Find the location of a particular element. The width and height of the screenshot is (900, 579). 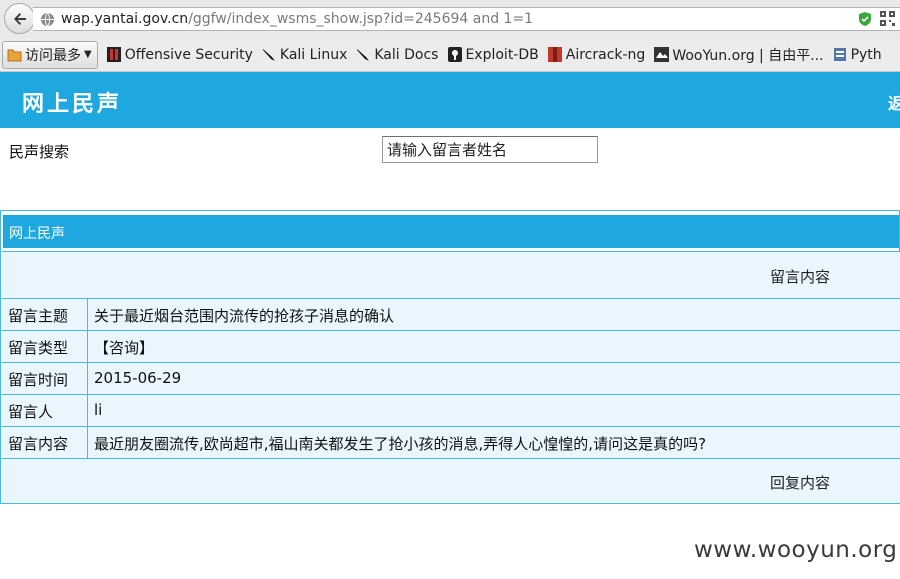

most-visited-button: 访问最多 ▼ is located at coordinates (50, 54).